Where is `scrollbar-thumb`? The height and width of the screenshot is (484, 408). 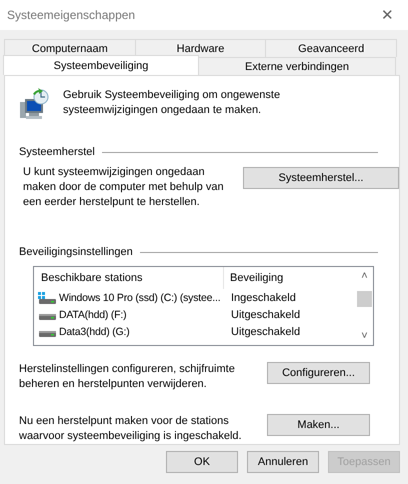
scrollbar-thumb is located at coordinates (364, 299).